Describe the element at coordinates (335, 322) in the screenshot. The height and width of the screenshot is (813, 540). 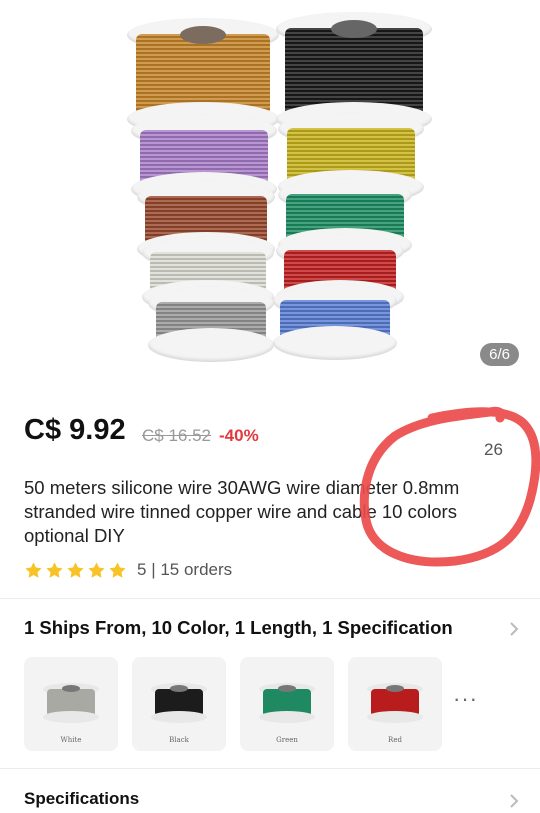
I see `spool-blue` at that location.